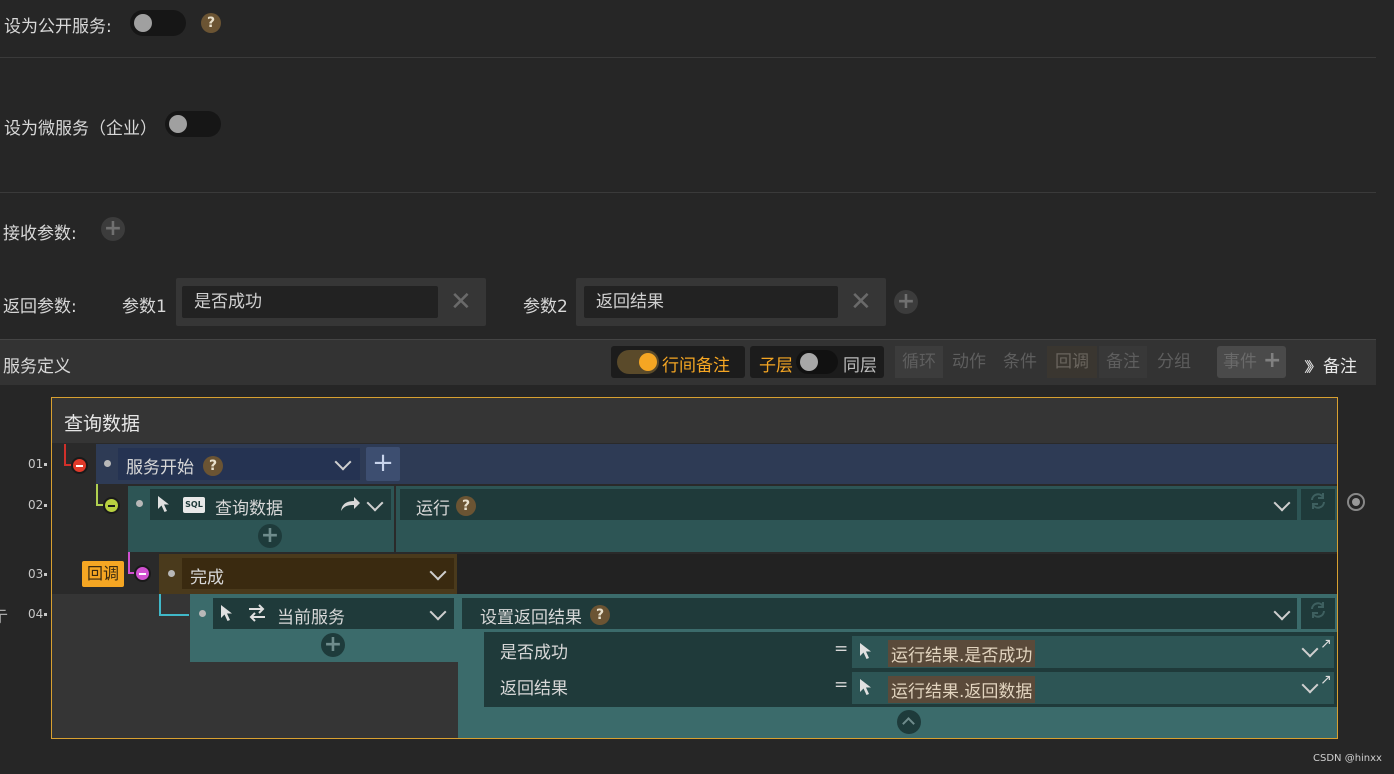 This screenshot has width=1394, height=774. What do you see at coordinates (4, 616) in the screenshot?
I see `left-edge-glyph: 亍` at bounding box center [4, 616].